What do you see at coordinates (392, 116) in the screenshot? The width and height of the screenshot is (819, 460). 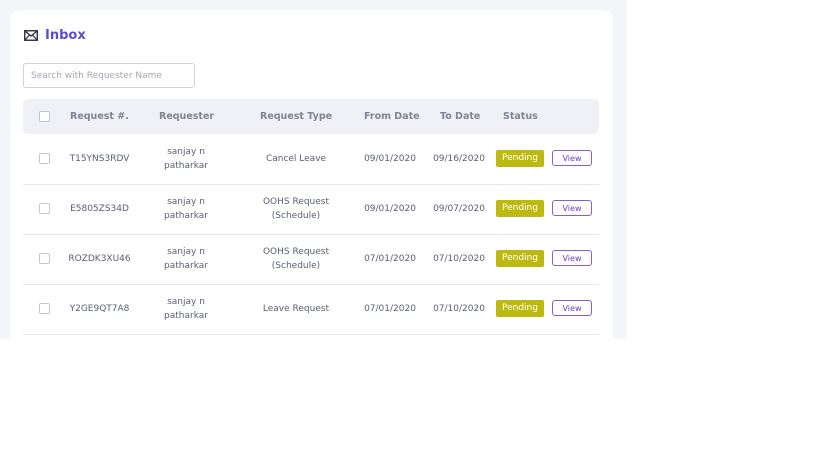 I see `column-header-from-date: From Date` at bounding box center [392, 116].